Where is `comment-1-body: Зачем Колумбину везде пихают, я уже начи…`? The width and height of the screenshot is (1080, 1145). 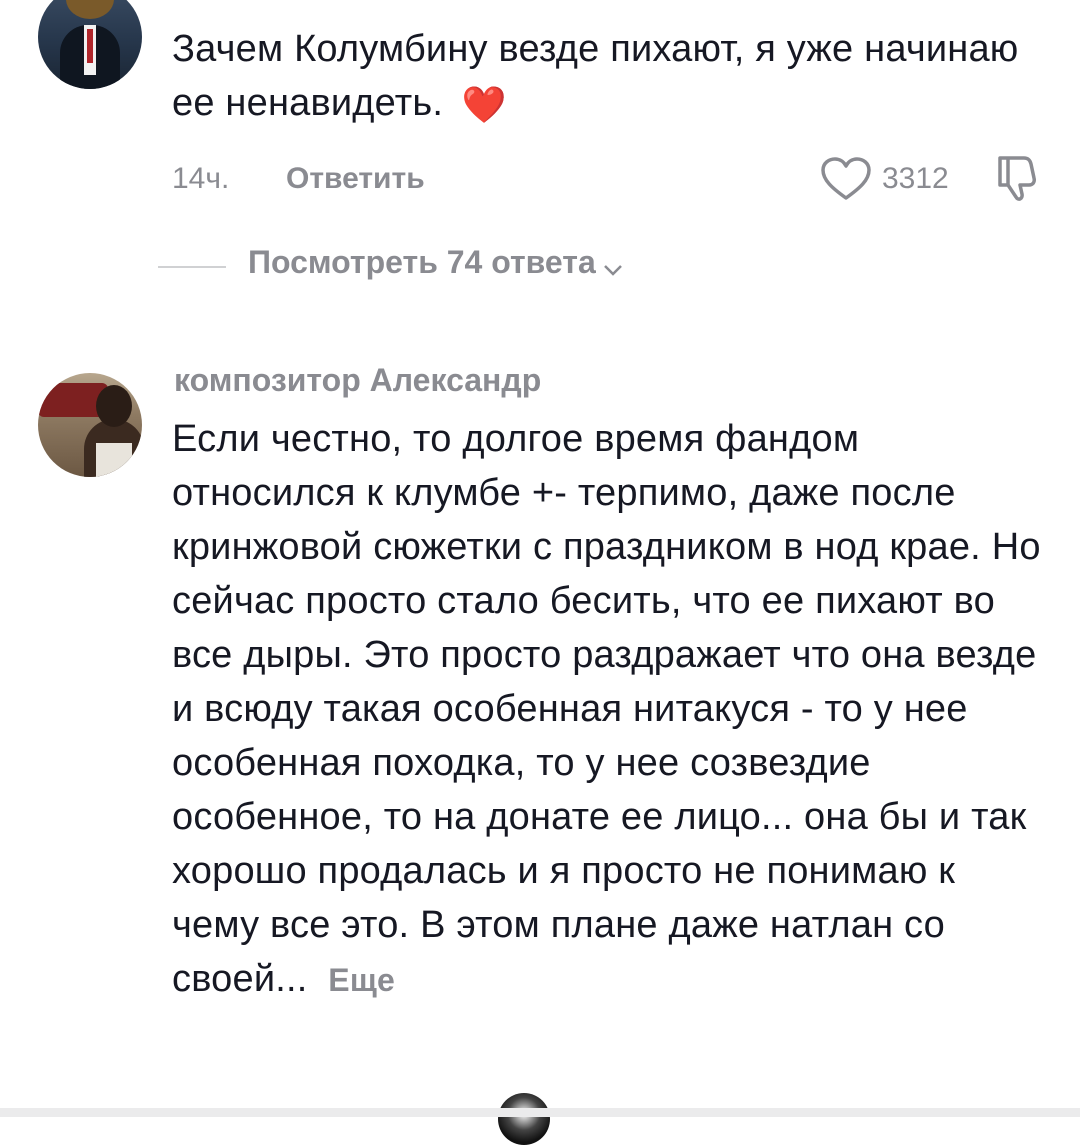 comment-1-body: Зачем Колумбину везде пихают, я уже начи… is located at coordinates (595, 76).